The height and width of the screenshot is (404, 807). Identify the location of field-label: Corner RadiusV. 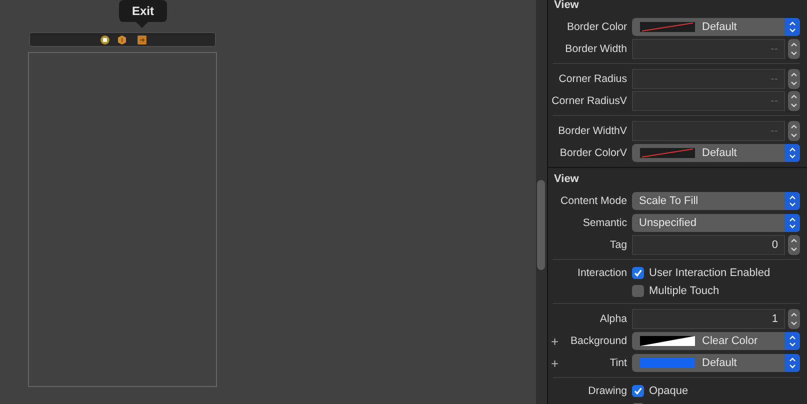
(589, 101).